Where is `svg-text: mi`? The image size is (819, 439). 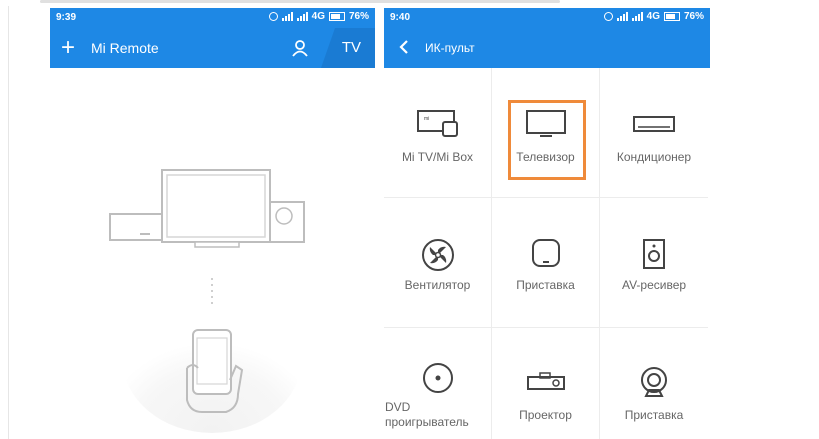 svg-text: mi is located at coordinates (426, 119).